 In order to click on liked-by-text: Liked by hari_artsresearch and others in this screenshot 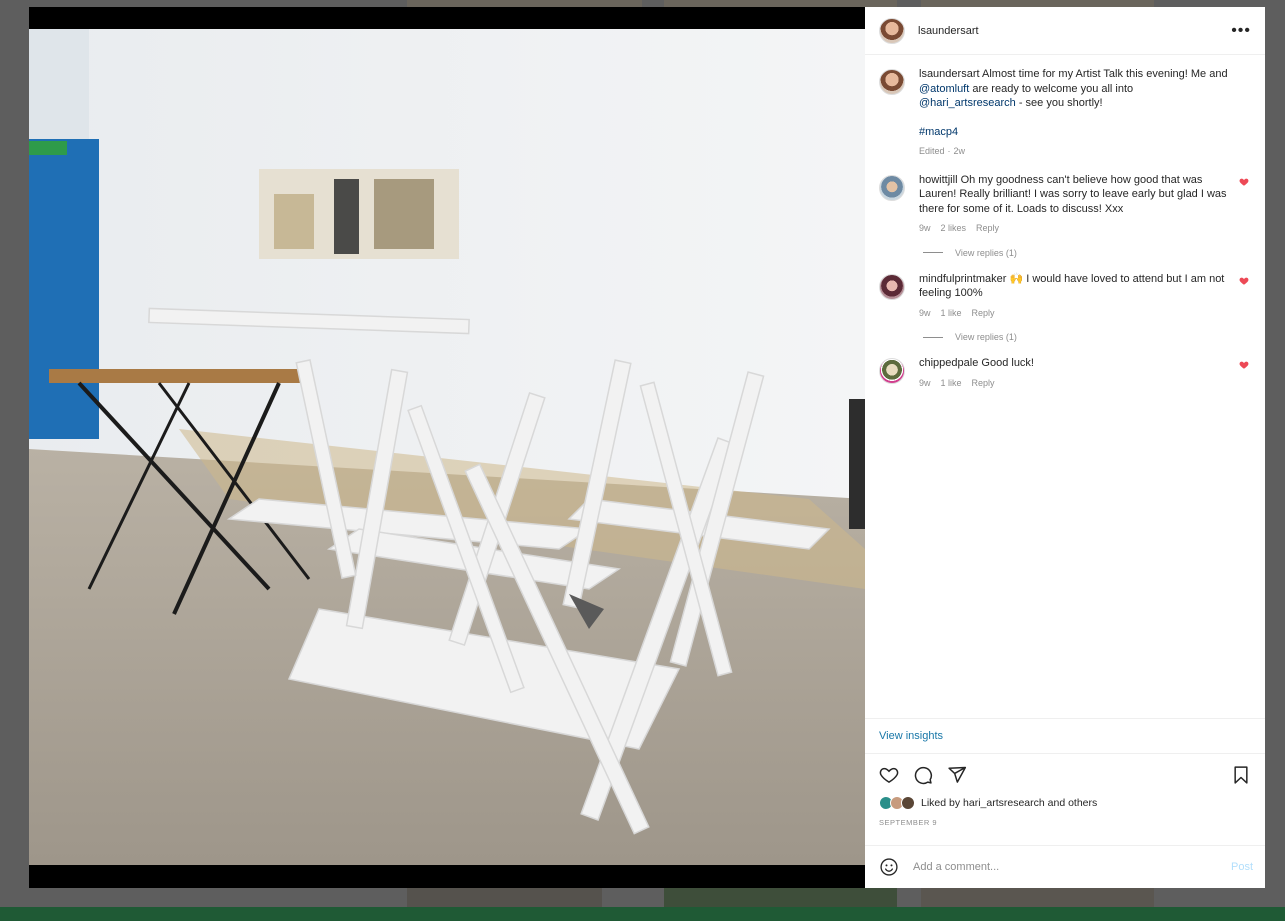, I will do `click(1009, 803)`.